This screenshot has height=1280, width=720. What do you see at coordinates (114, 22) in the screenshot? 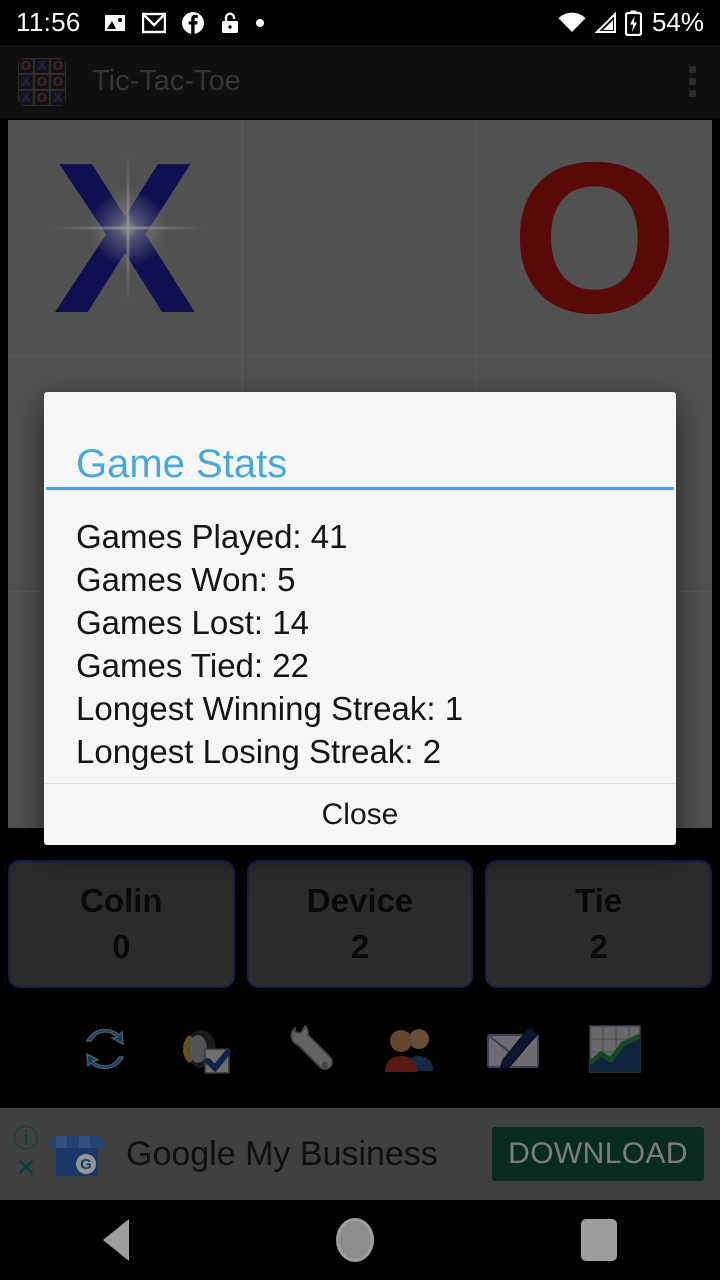
I see `image-icon` at bounding box center [114, 22].